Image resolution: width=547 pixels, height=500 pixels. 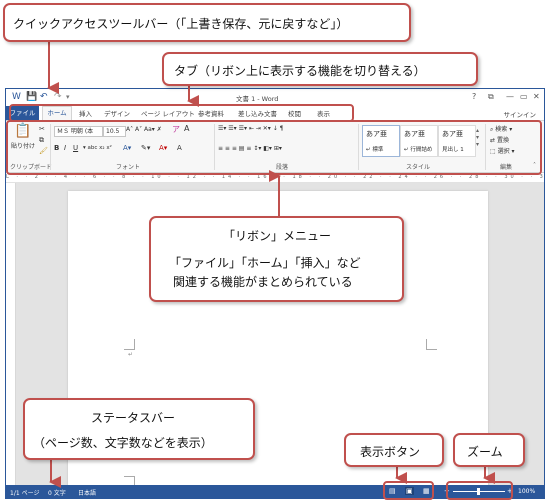 I want to click on callout-ribbon-line2: 関連する機能がまとめられている, so click(x=263, y=282).